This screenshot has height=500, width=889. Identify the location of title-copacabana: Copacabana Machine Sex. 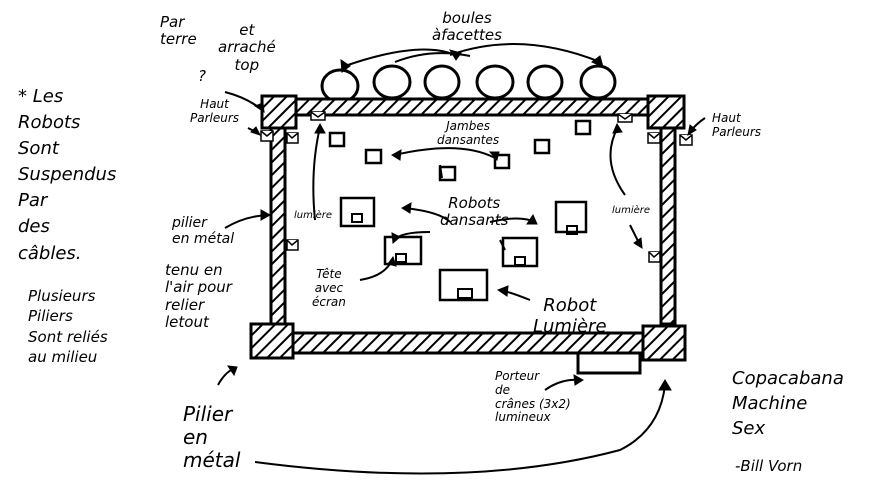
(788, 404).